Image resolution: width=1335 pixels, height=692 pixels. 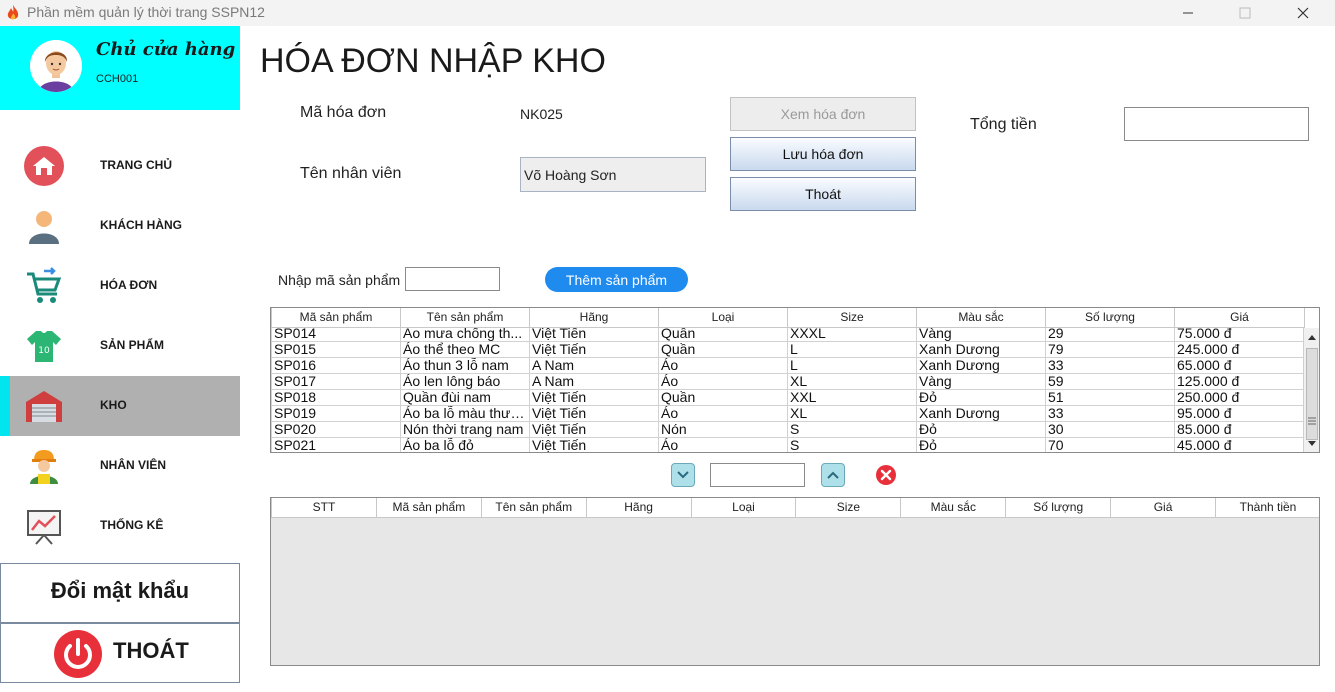 I want to click on chevron-down-icon, so click(x=683, y=475).